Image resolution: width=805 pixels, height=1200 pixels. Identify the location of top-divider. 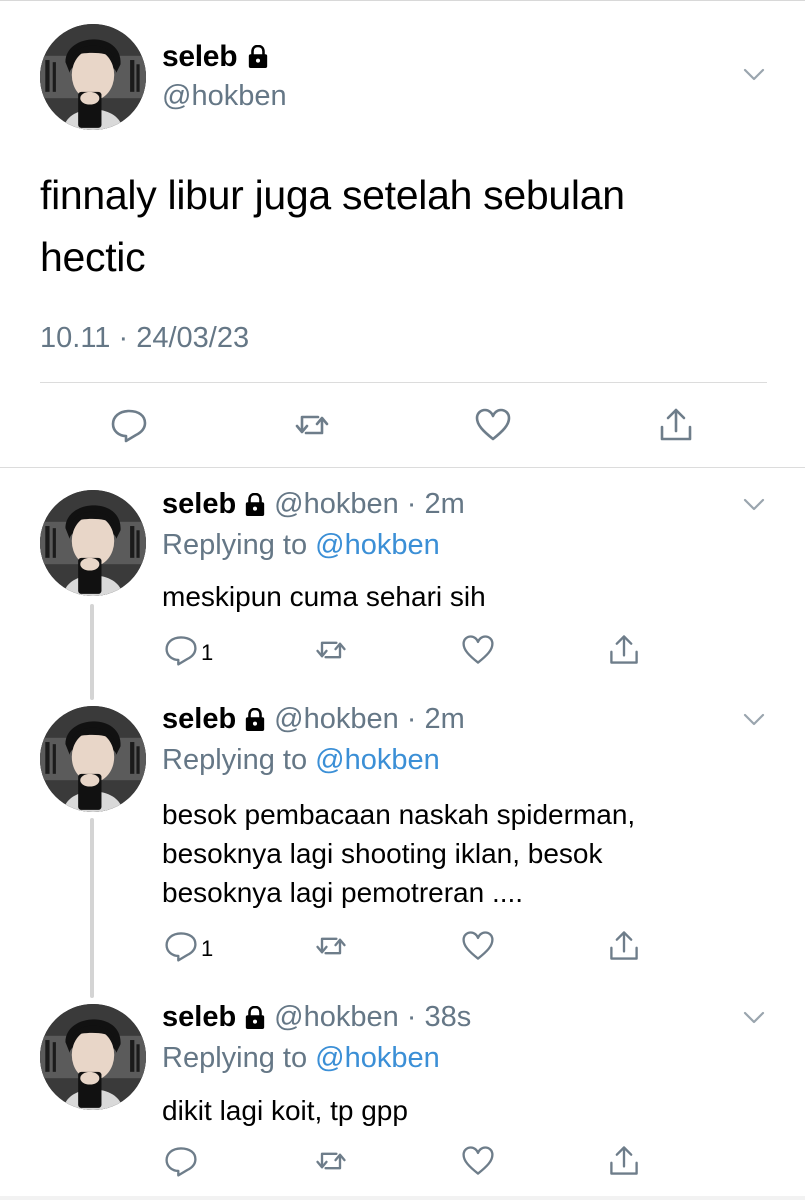
(402, 0).